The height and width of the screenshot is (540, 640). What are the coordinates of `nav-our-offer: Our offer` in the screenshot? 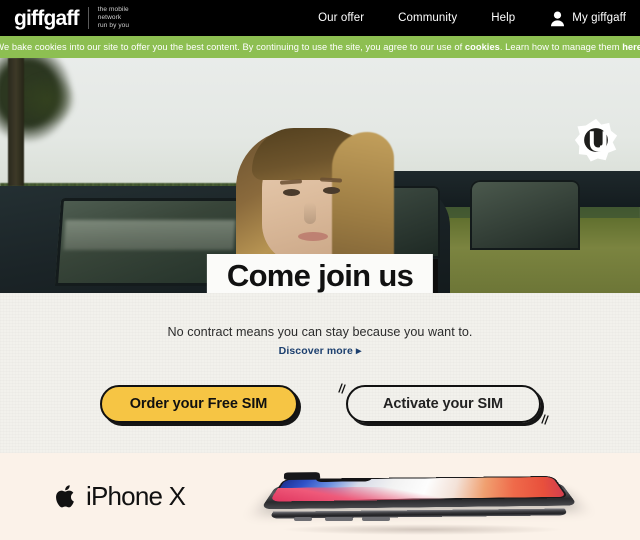 It's located at (341, 18).